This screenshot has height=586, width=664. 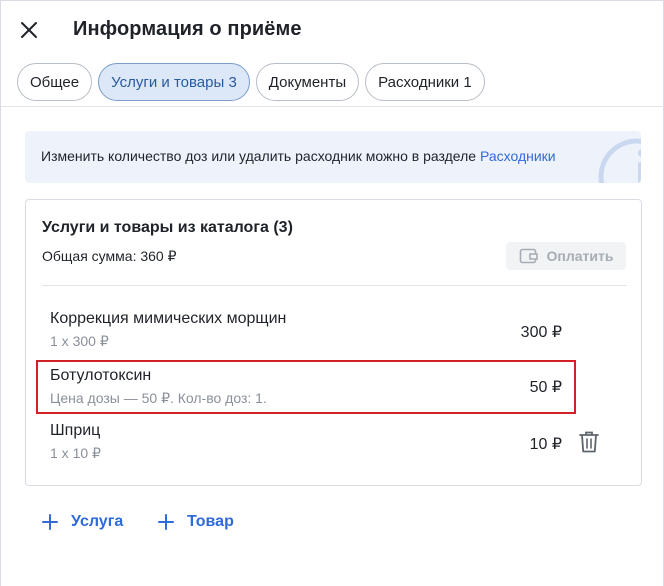 I want to click on divider, so click(x=334, y=285).